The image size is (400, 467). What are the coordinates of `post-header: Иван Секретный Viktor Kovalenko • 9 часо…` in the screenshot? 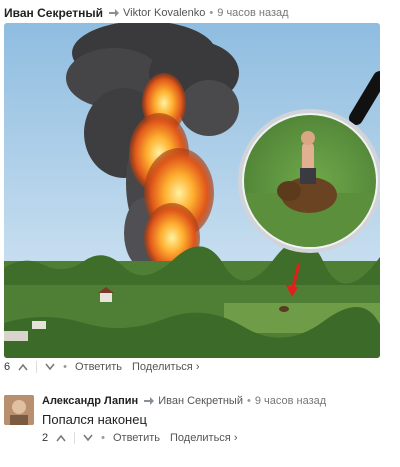 It's located at (146, 13).